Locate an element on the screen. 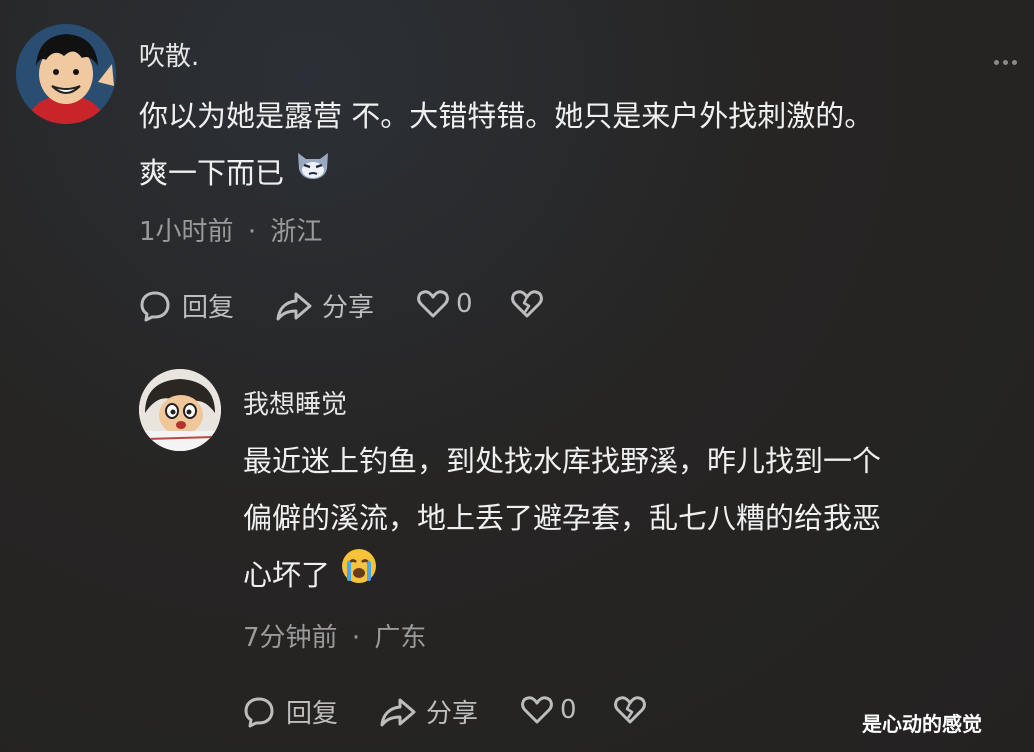  avatar-image is located at coordinates (66, 74).